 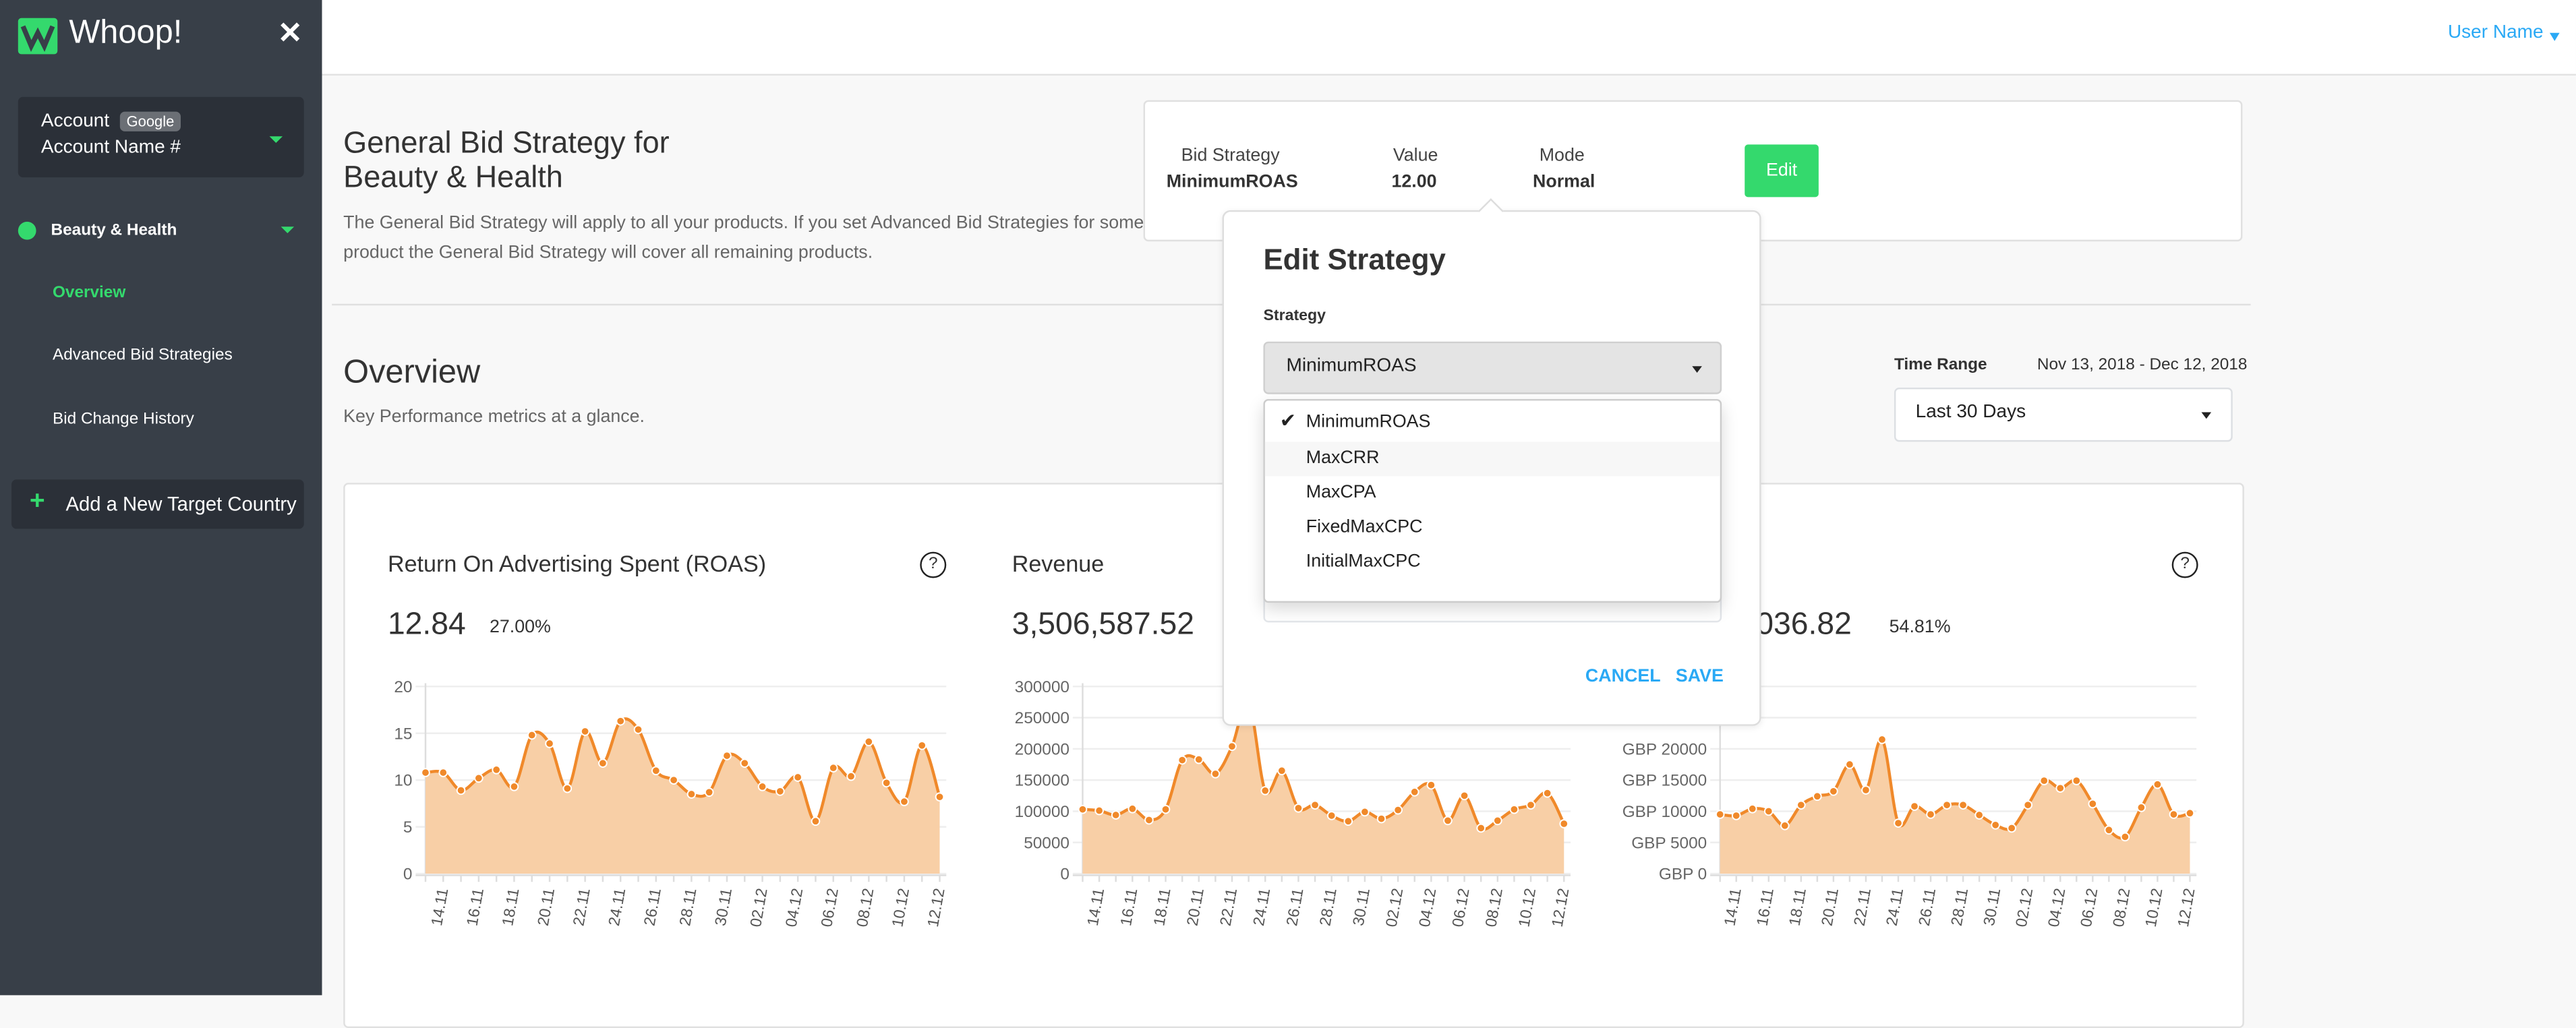 I want to click on x-tick-label: 08.12, so click(x=865, y=908).